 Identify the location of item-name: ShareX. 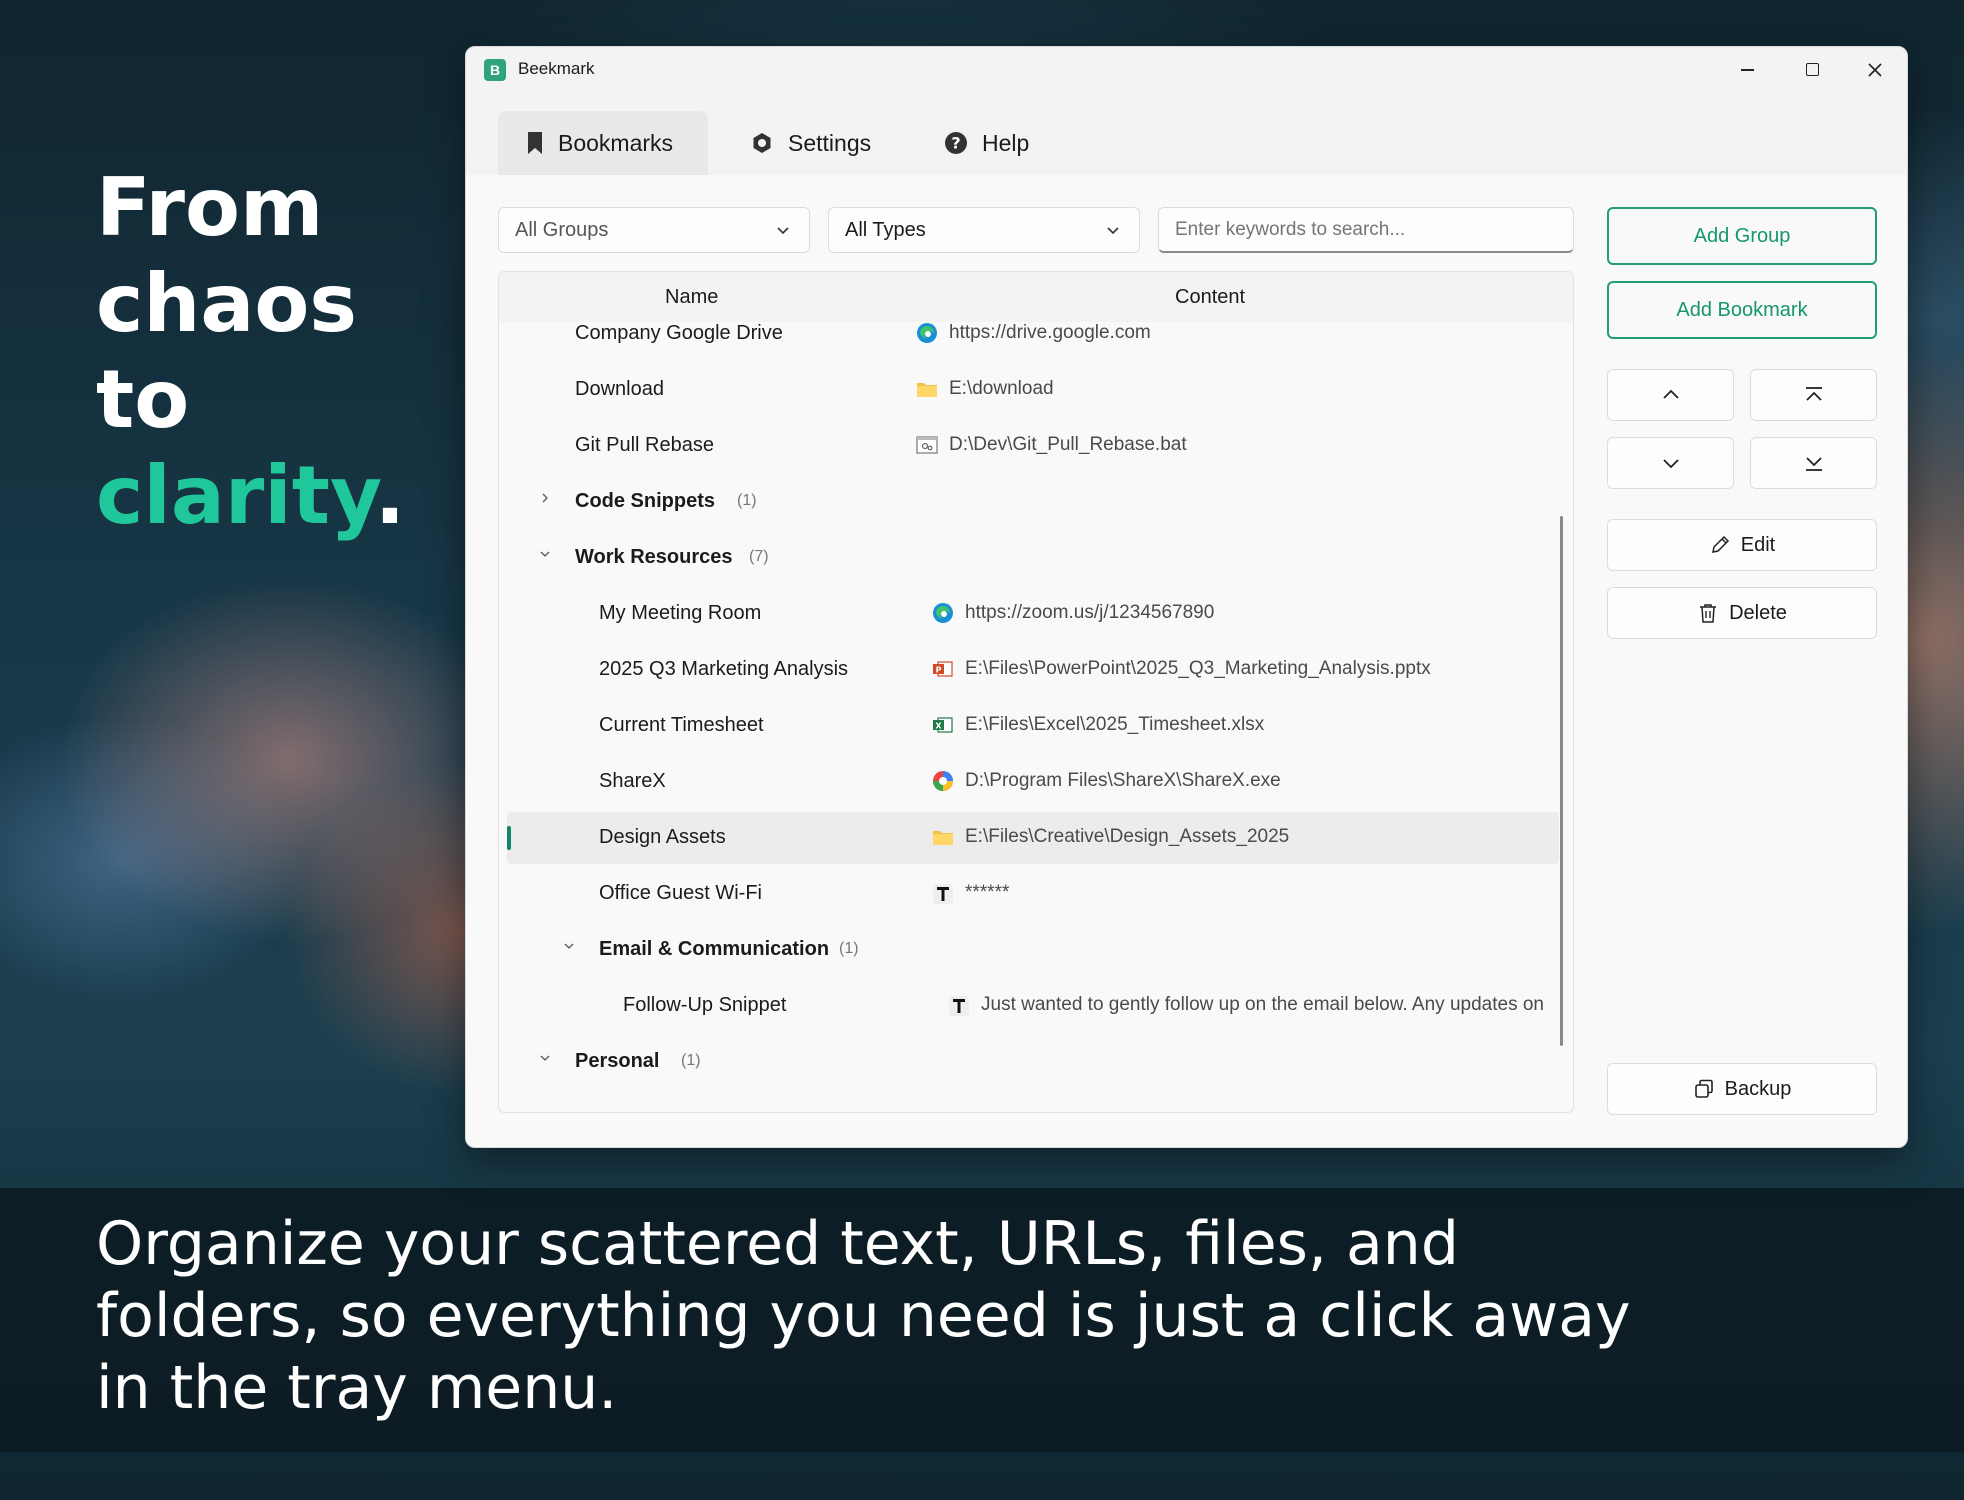
(632, 781).